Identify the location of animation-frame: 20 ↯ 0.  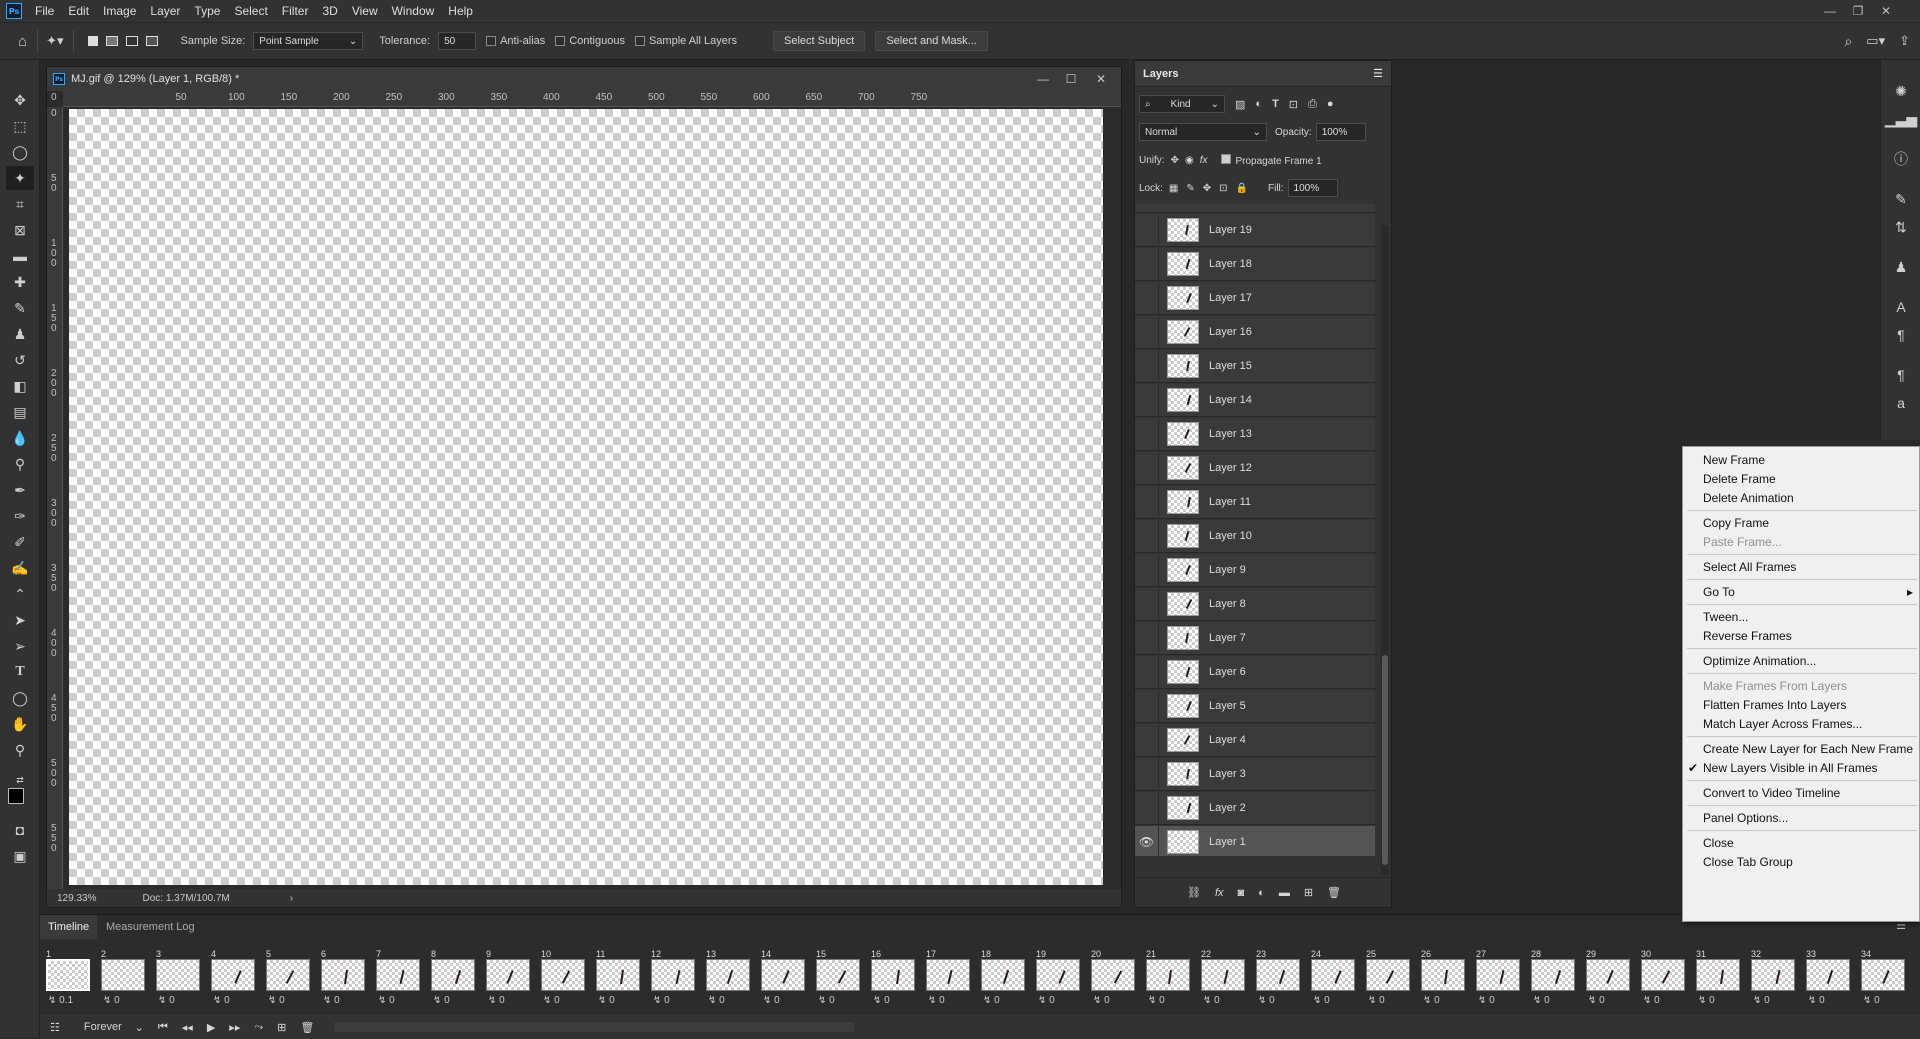
(1114, 979).